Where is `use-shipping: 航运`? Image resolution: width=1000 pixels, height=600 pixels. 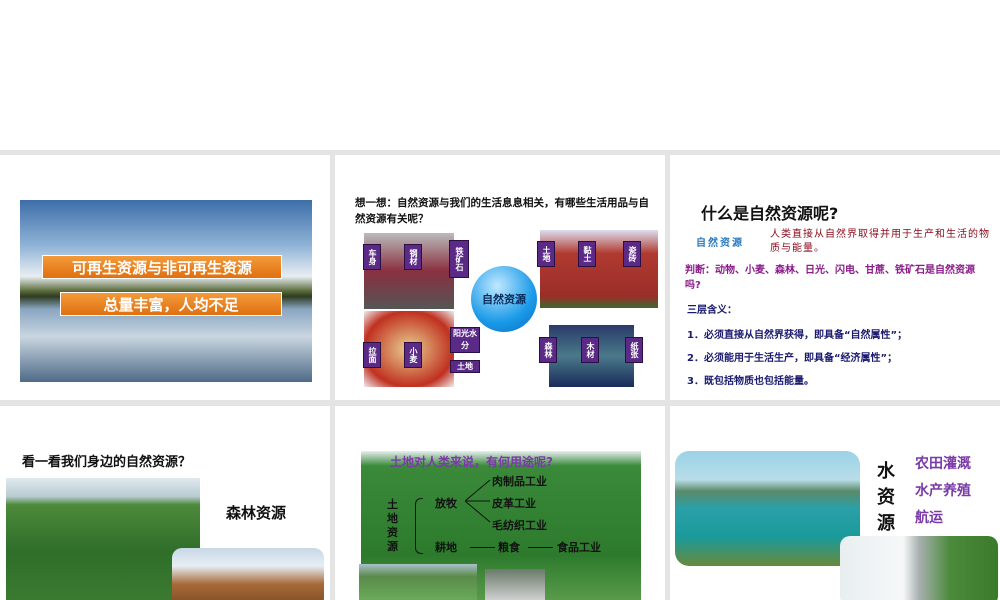 use-shipping: 航运 is located at coordinates (929, 518).